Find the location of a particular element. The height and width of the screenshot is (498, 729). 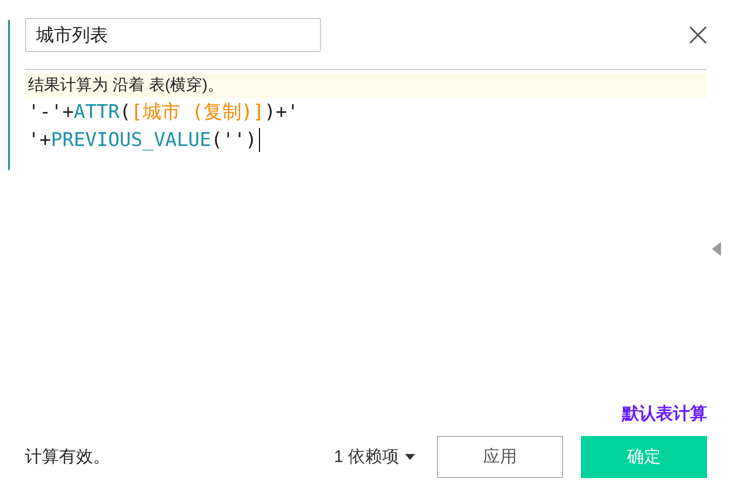

hint-text: 结果计算为 沿着 表(横穿)。 is located at coordinates (366, 85).